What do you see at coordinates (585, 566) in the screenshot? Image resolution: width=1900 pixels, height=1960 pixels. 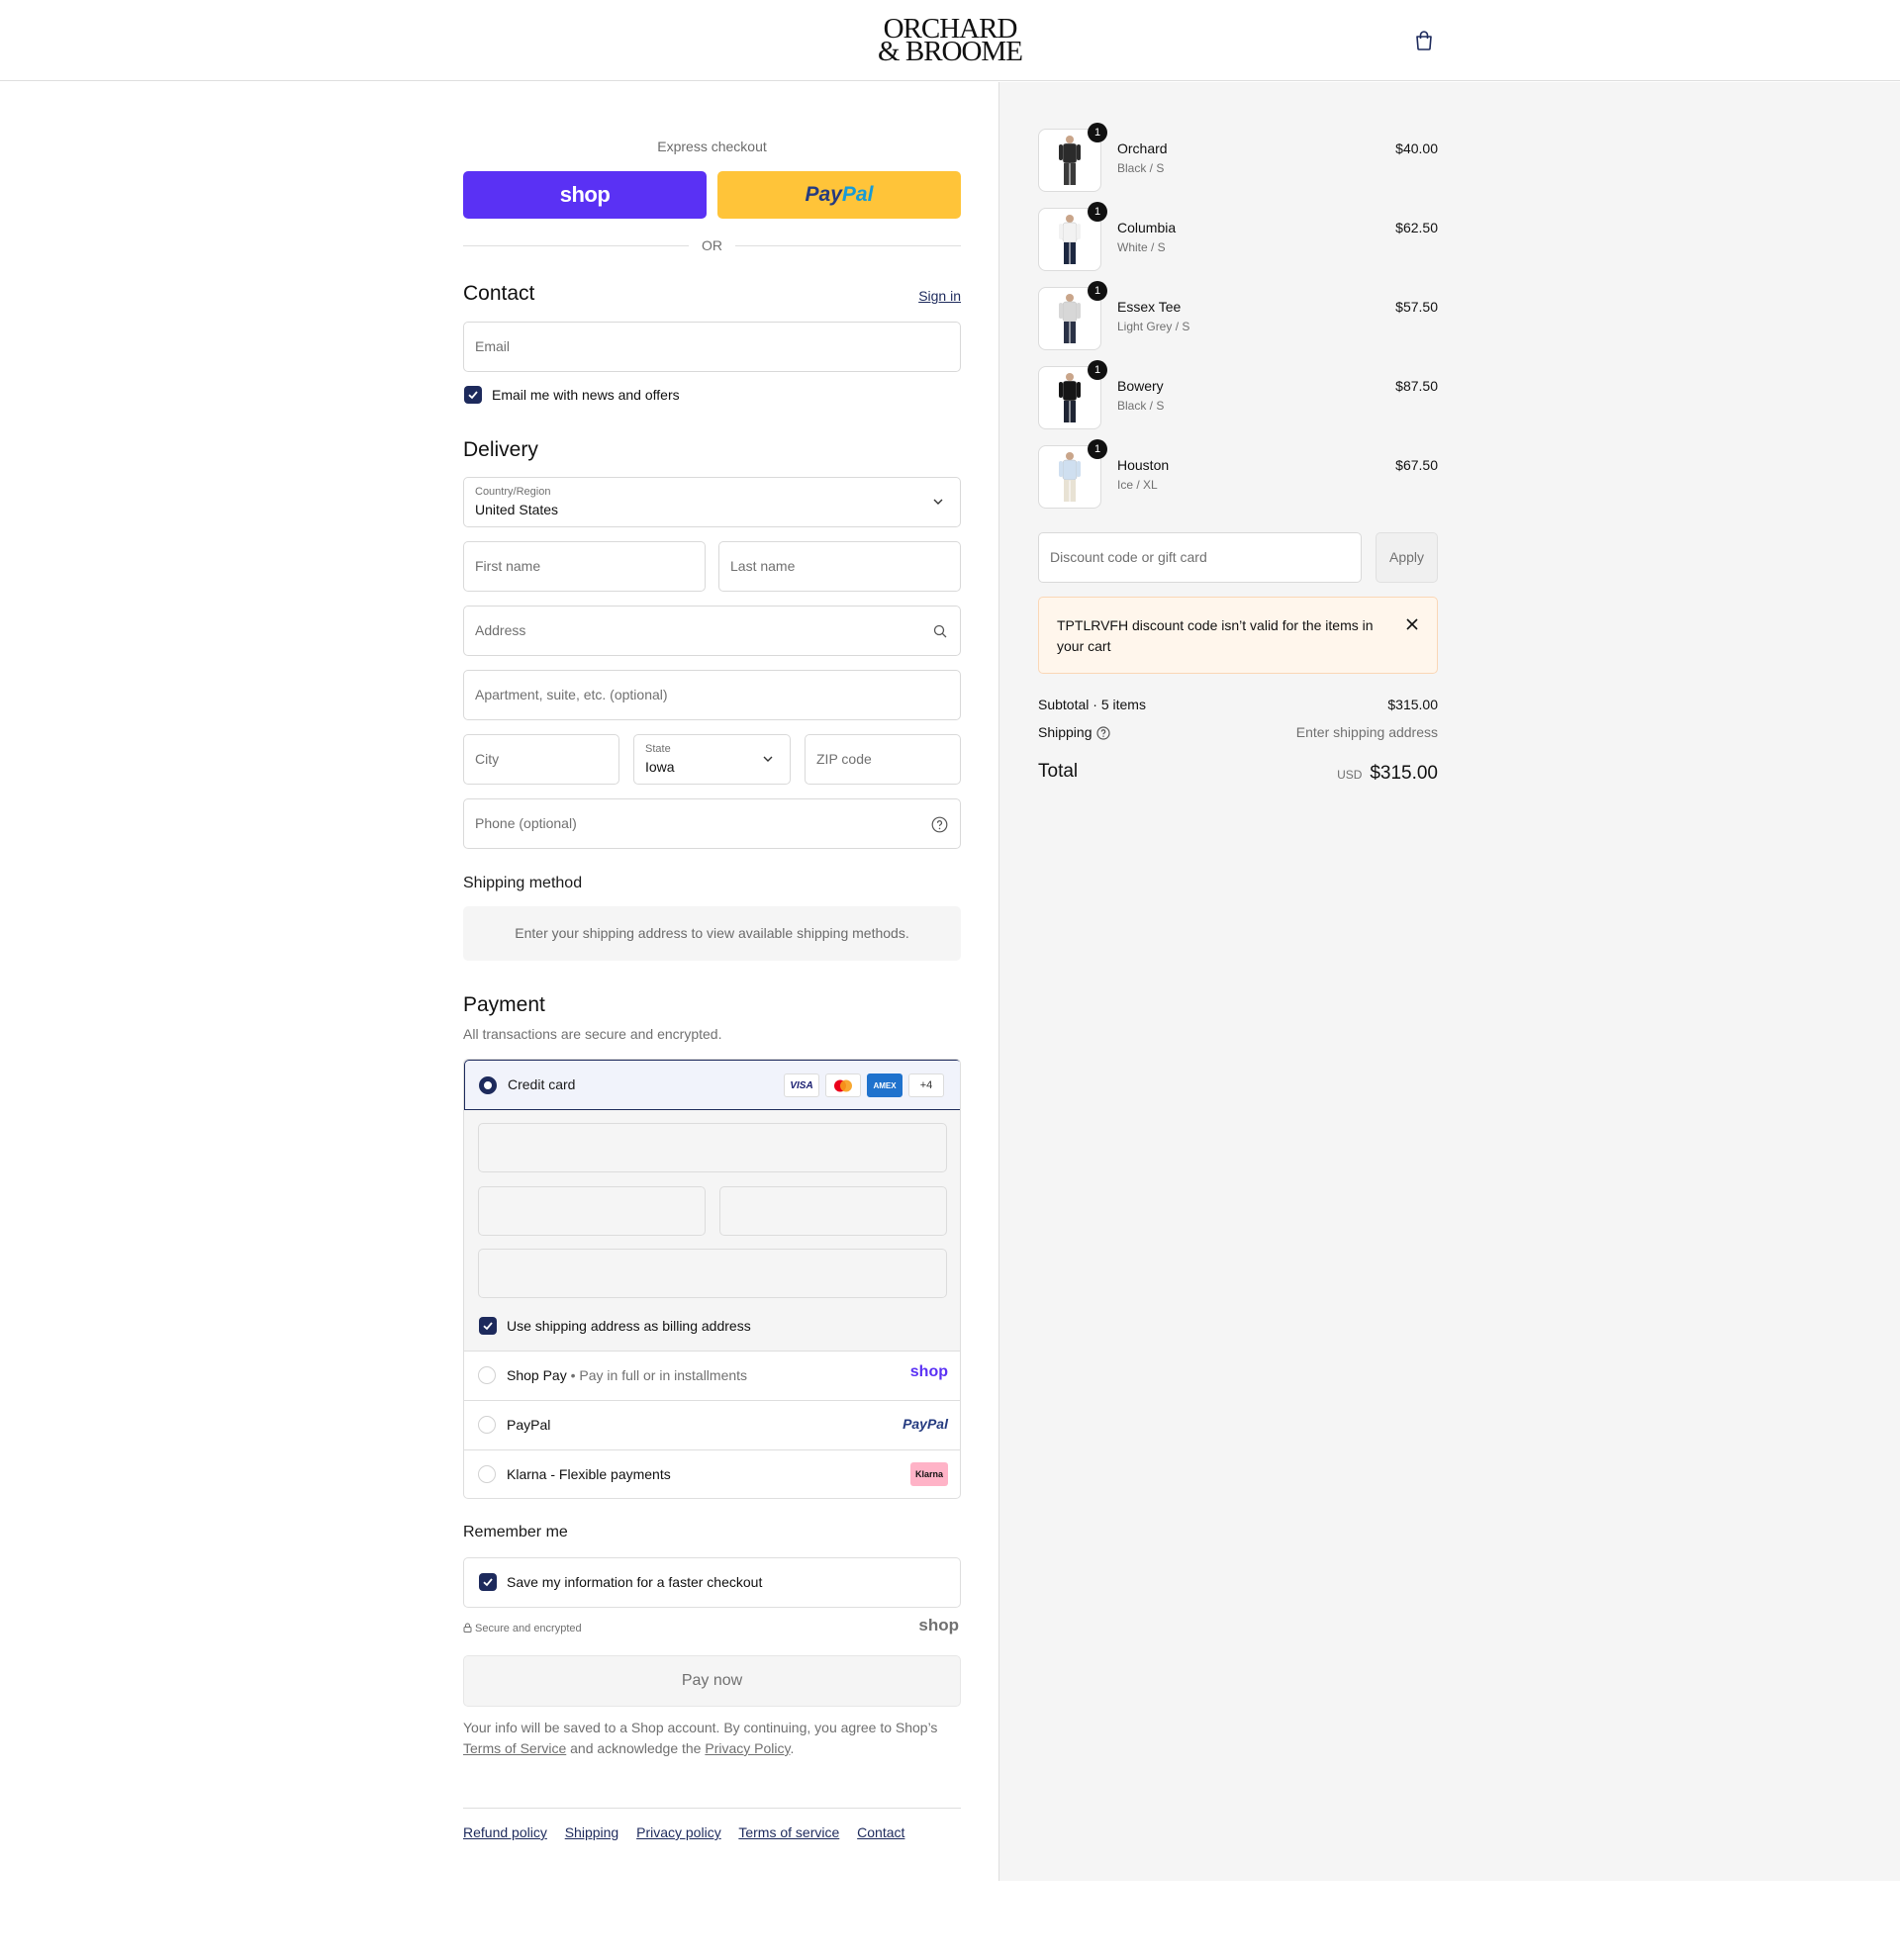 I see `first-name-field: First name` at bounding box center [585, 566].